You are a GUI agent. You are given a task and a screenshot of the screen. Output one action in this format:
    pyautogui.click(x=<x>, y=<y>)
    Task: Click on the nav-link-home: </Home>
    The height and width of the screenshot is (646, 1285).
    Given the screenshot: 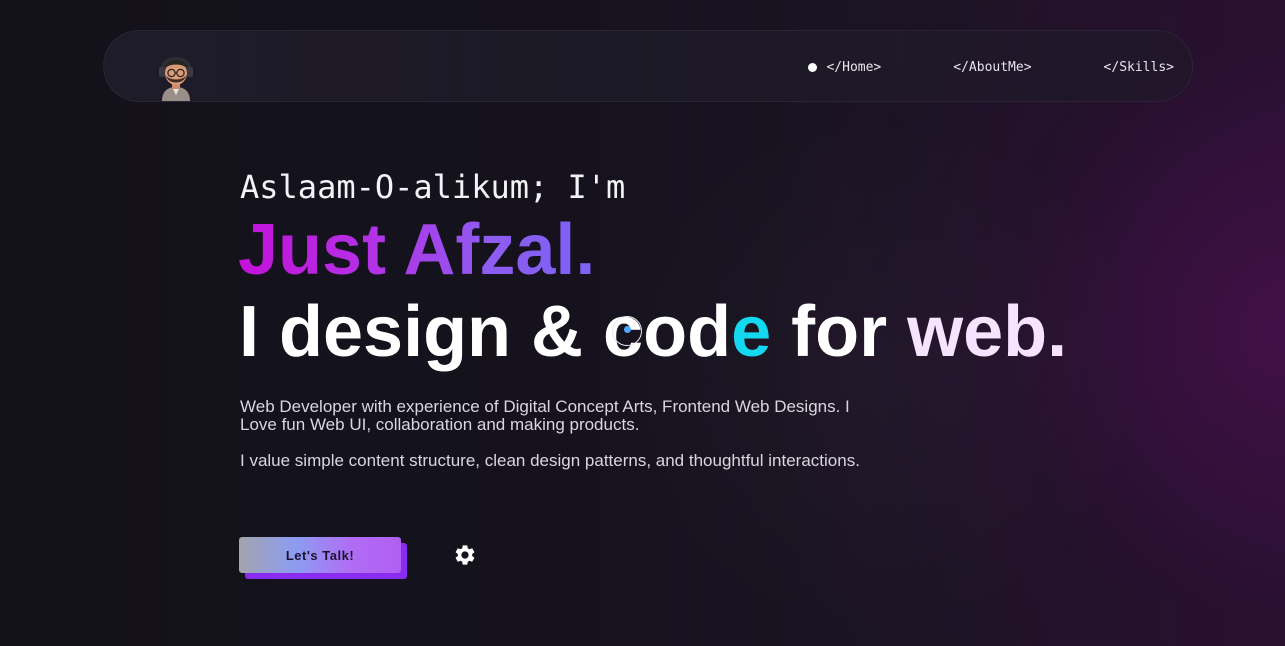 What is the action you would take?
    pyautogui.click(x=844, y=67)
    